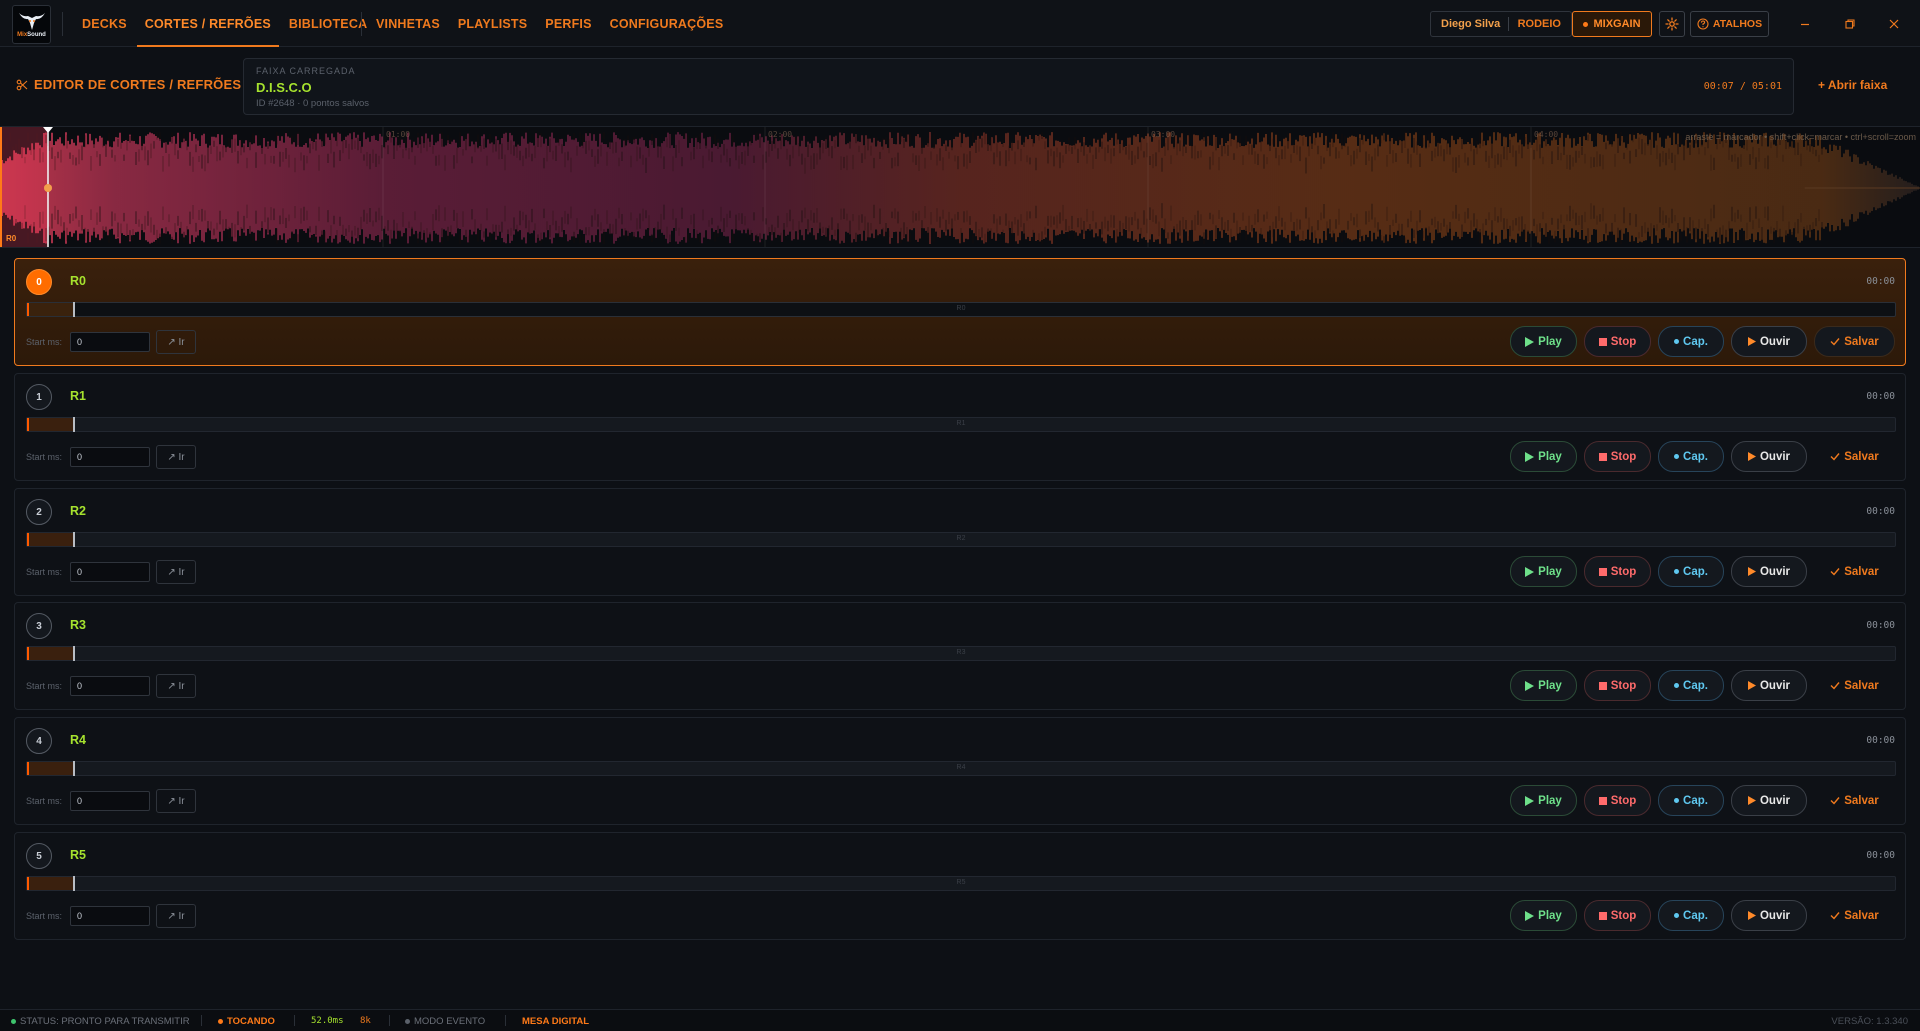 The height and width of the screenshot is (1031, 1920). I want to click on settings-button, so click(1672, 24).